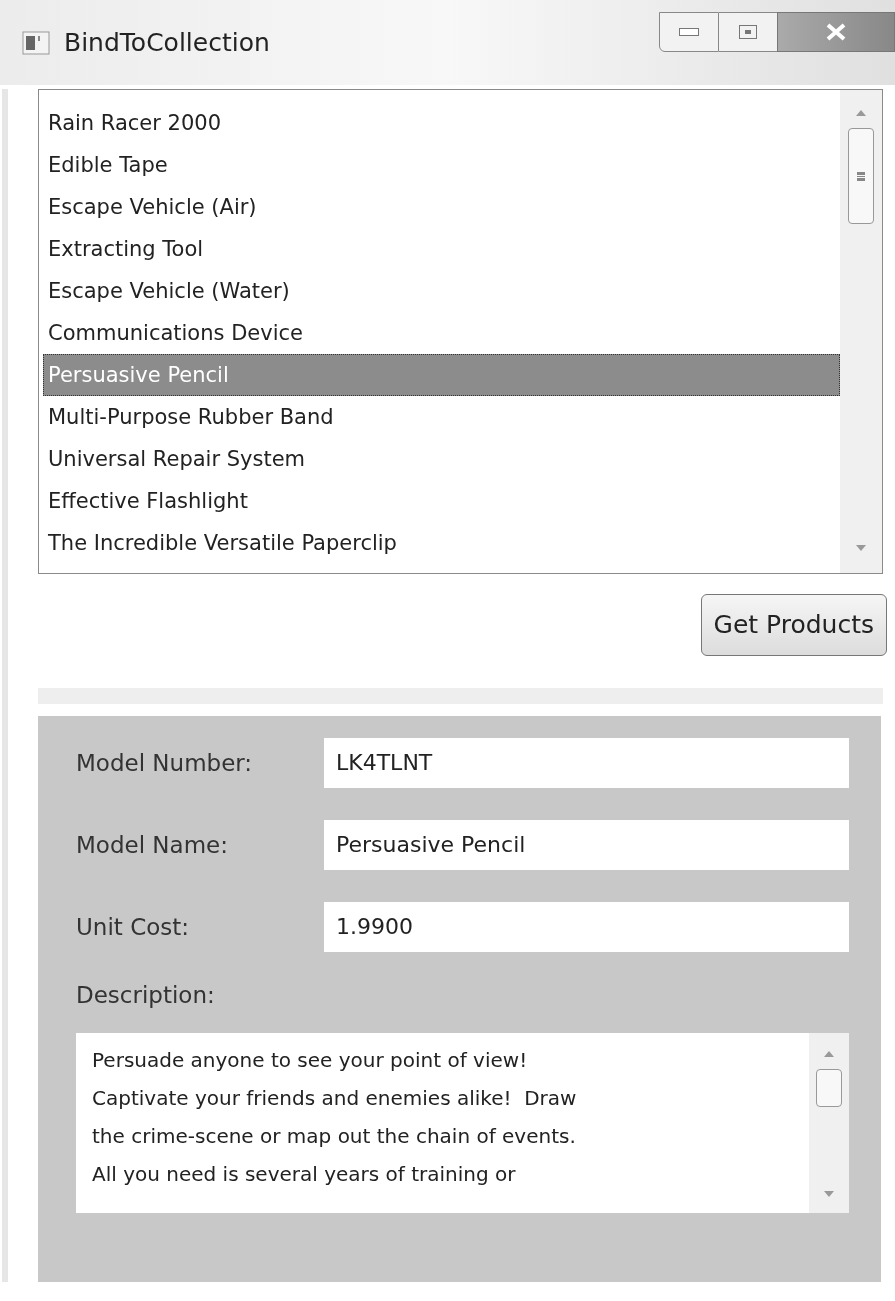  I want to click on input-field: LK4TLNT, so click(586, 763).